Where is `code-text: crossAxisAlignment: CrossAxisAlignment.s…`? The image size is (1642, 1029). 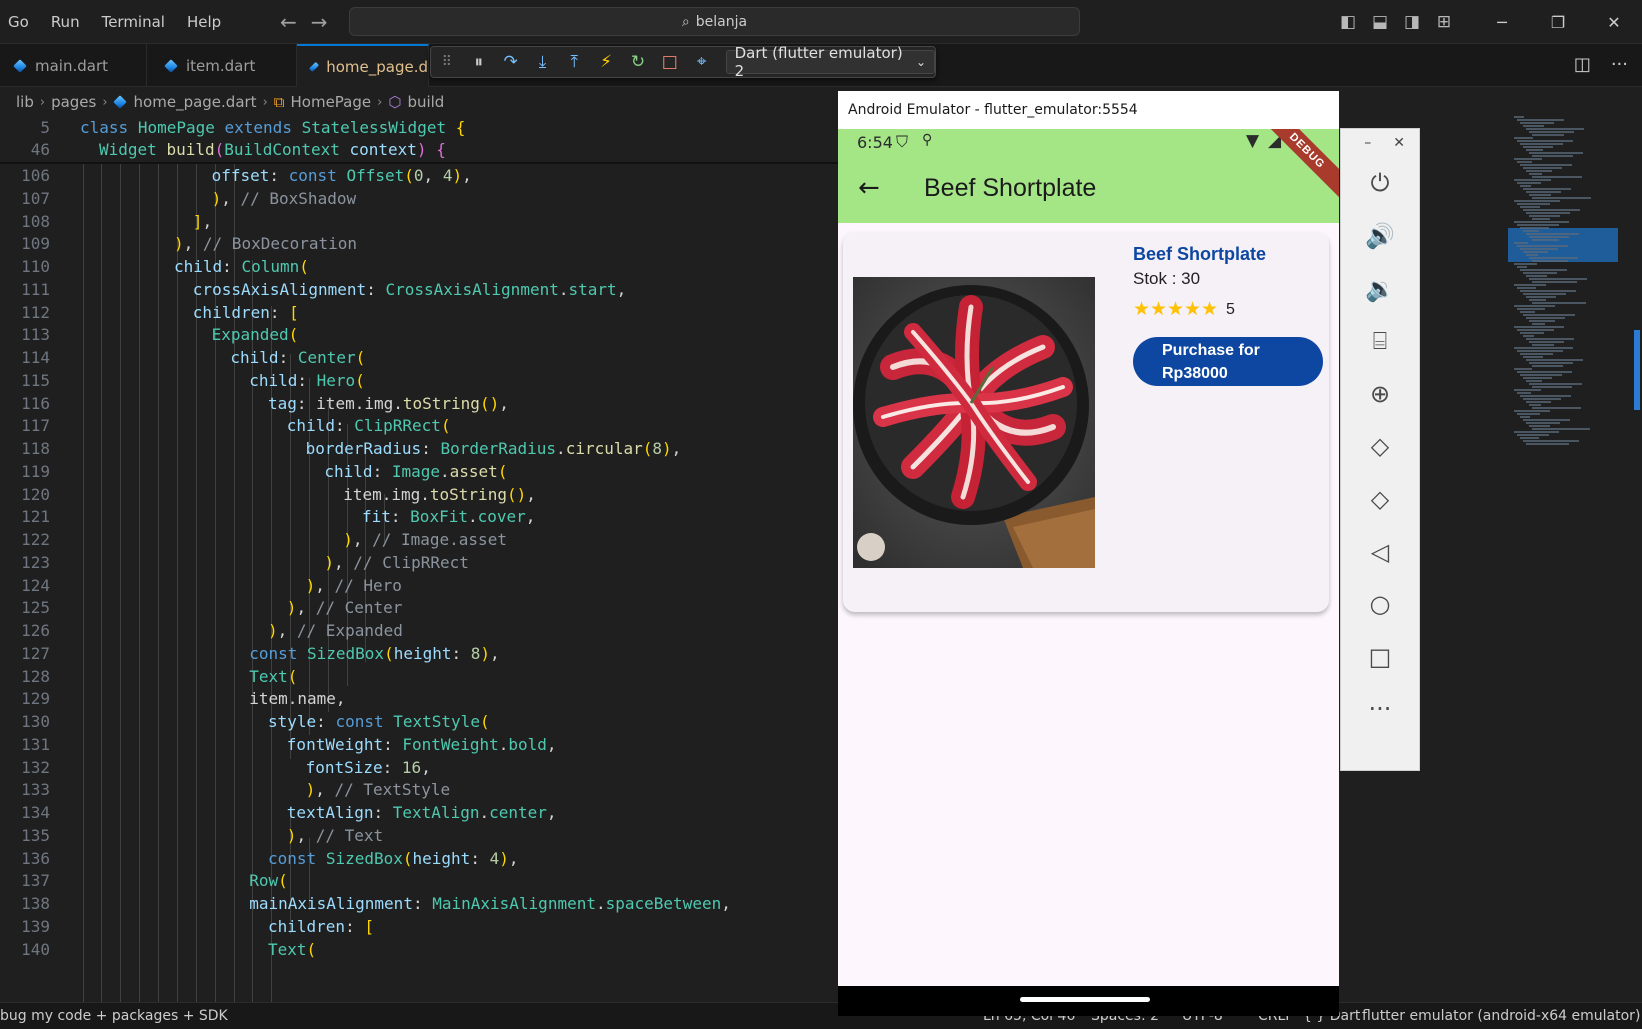
code-text: crossAxisAlignment: CrossAxisAlignment.s… is located at coordinates (409, 289).